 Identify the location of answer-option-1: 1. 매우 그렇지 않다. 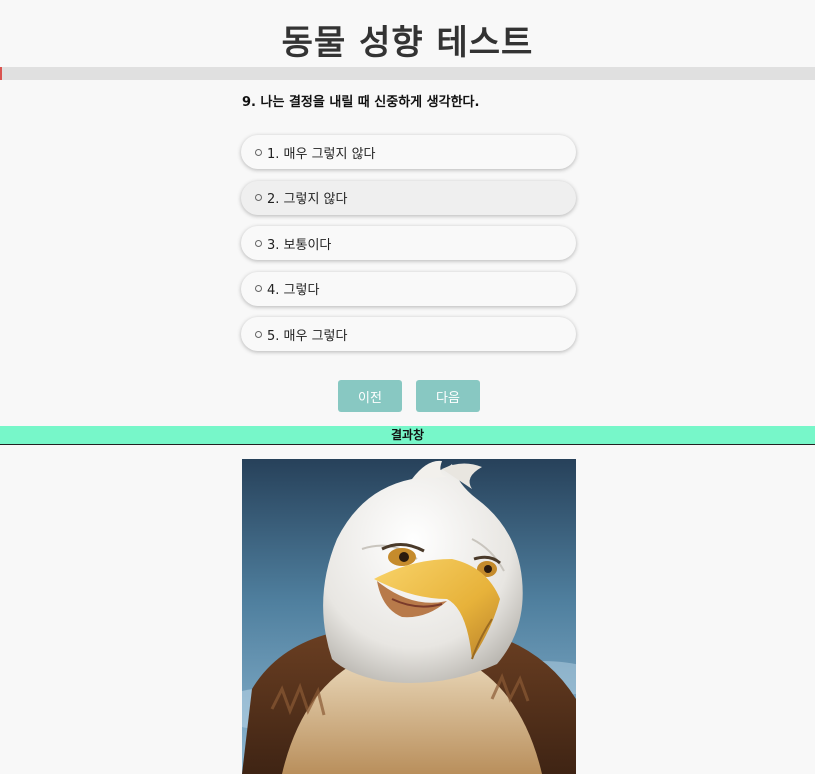
(408, 152).